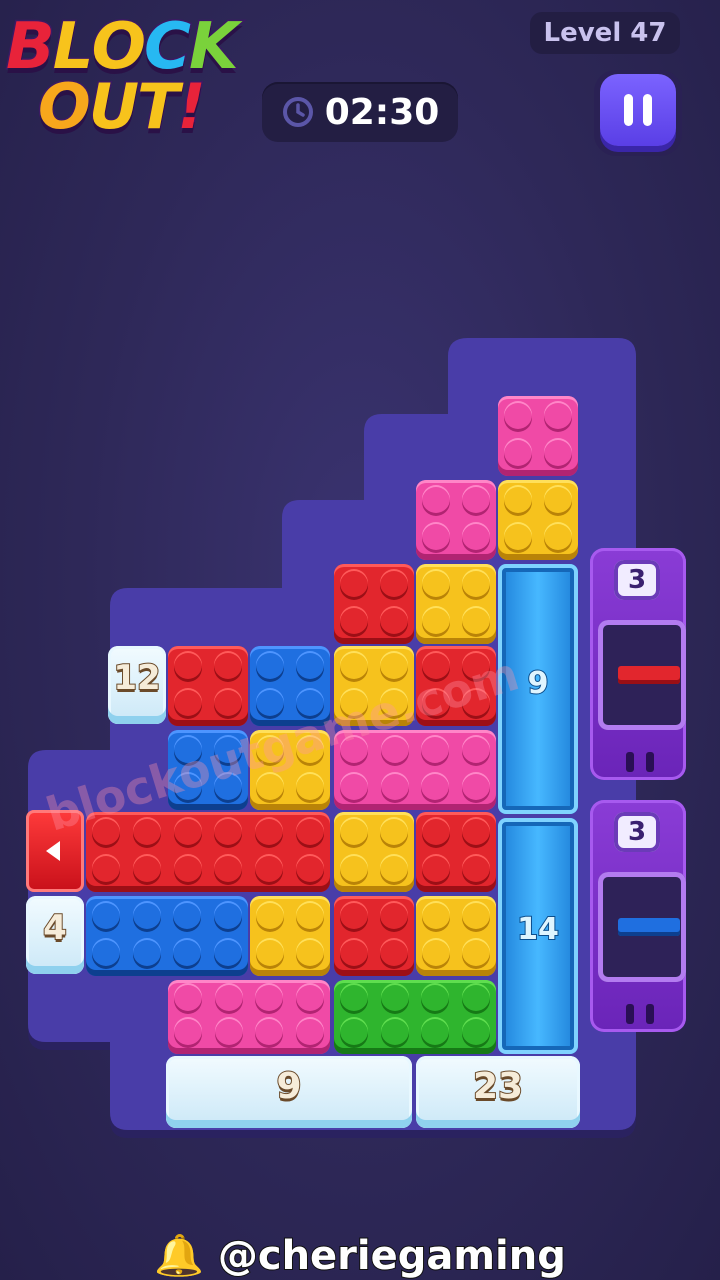 The height and width of the screenshot is (1280, 720). I want to click on collector-brick-red, so click(649, 675).